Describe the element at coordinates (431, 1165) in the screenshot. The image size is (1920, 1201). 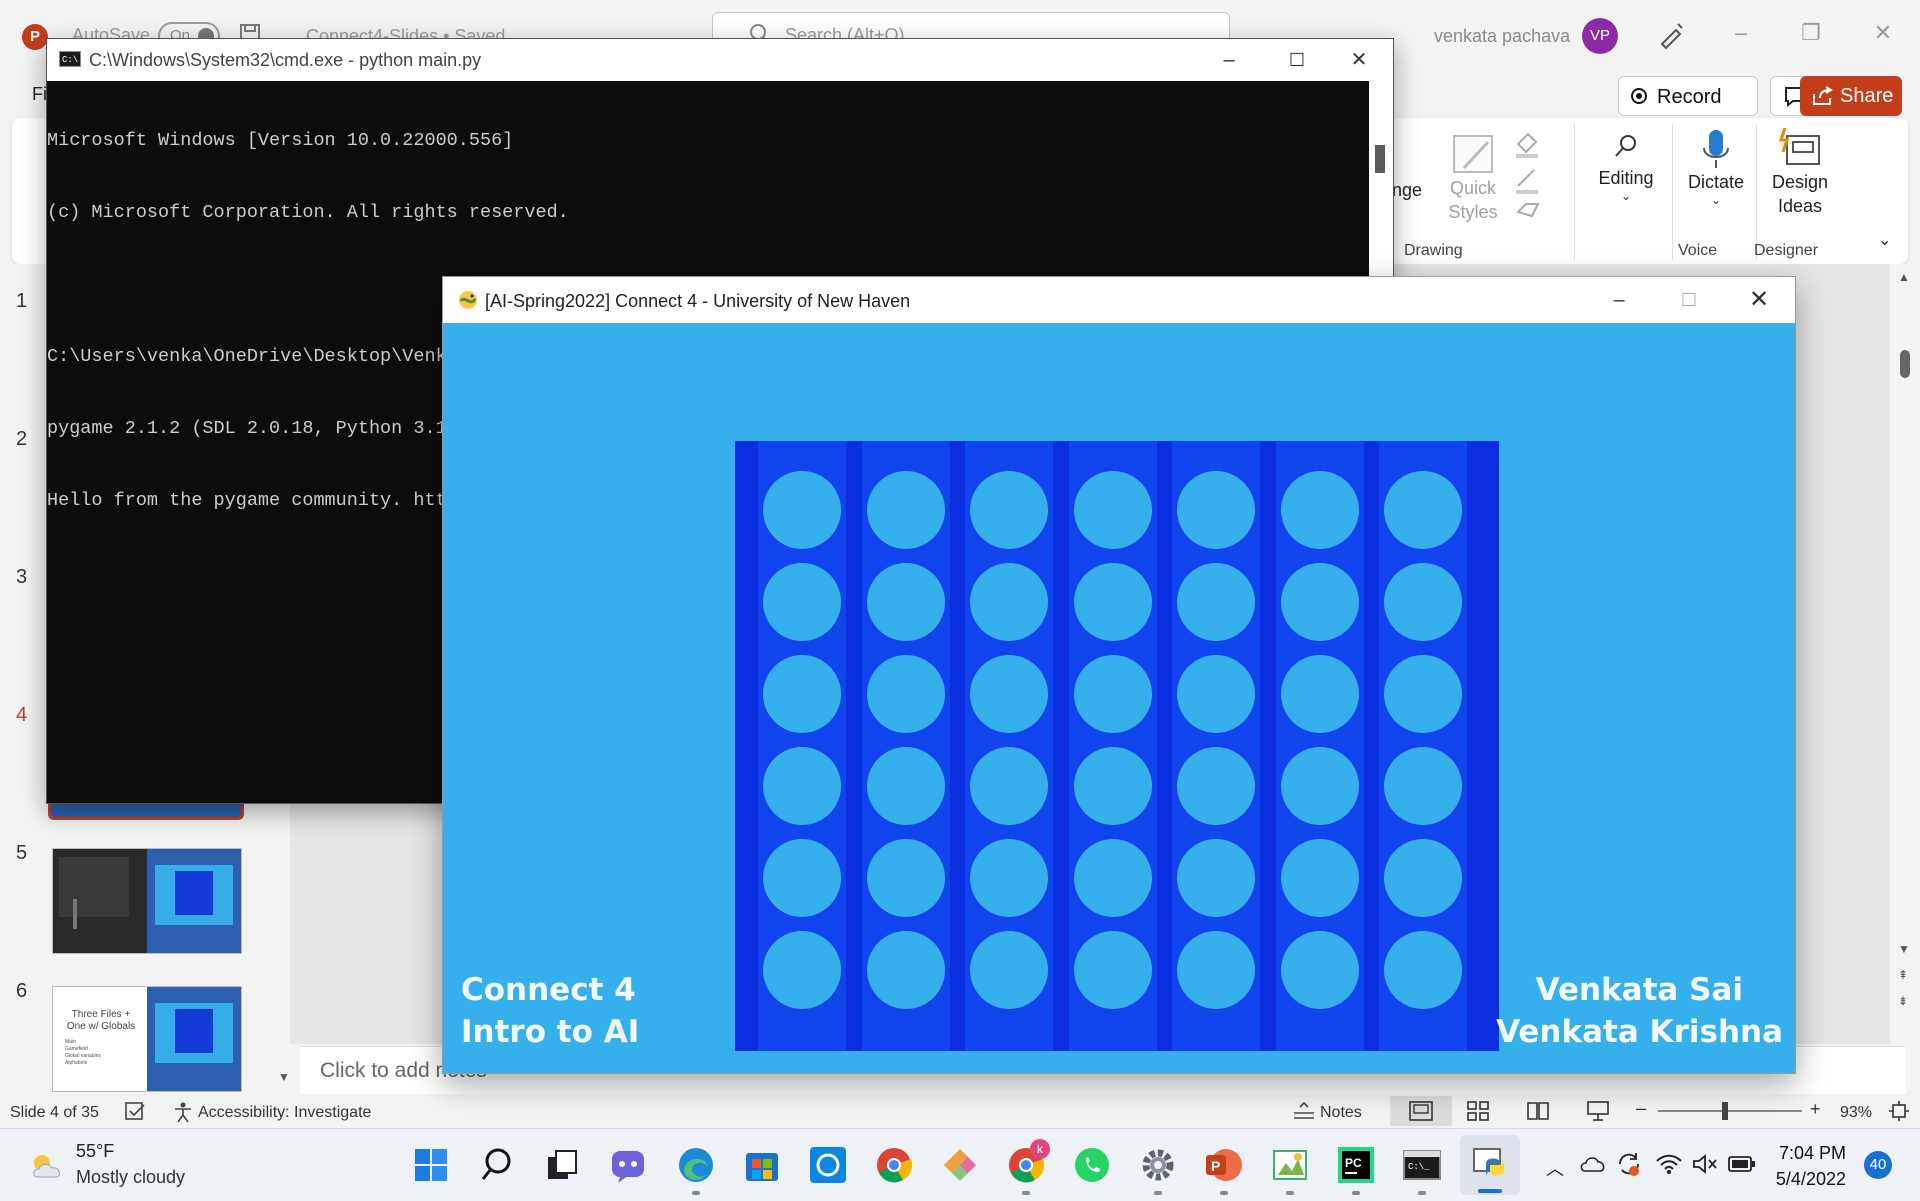
I see `start-icon` at that location.